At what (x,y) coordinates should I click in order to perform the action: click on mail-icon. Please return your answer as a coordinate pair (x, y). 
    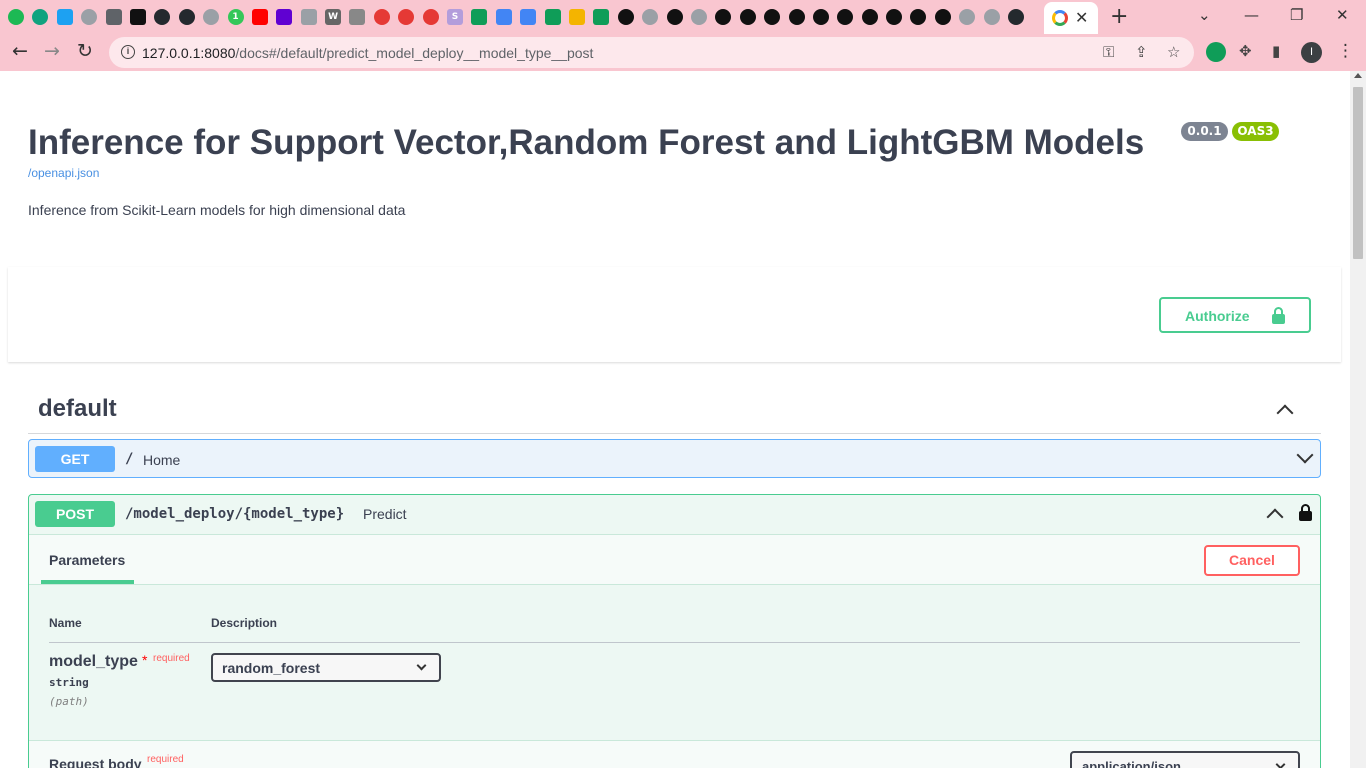
    Looking at the image, I should click on (284, 17).